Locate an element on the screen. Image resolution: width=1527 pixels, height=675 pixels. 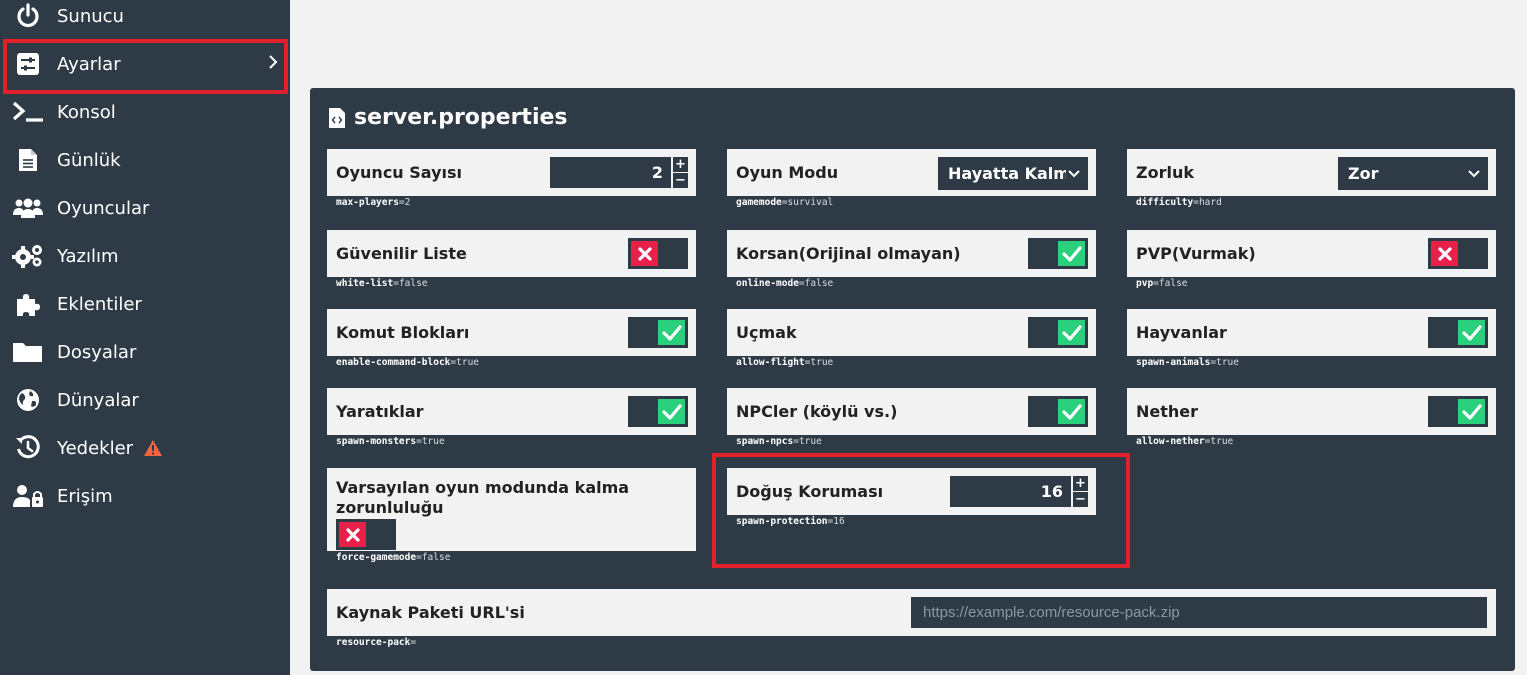
sidebar-item-label: Erişim is located at coordinates (85, 496).